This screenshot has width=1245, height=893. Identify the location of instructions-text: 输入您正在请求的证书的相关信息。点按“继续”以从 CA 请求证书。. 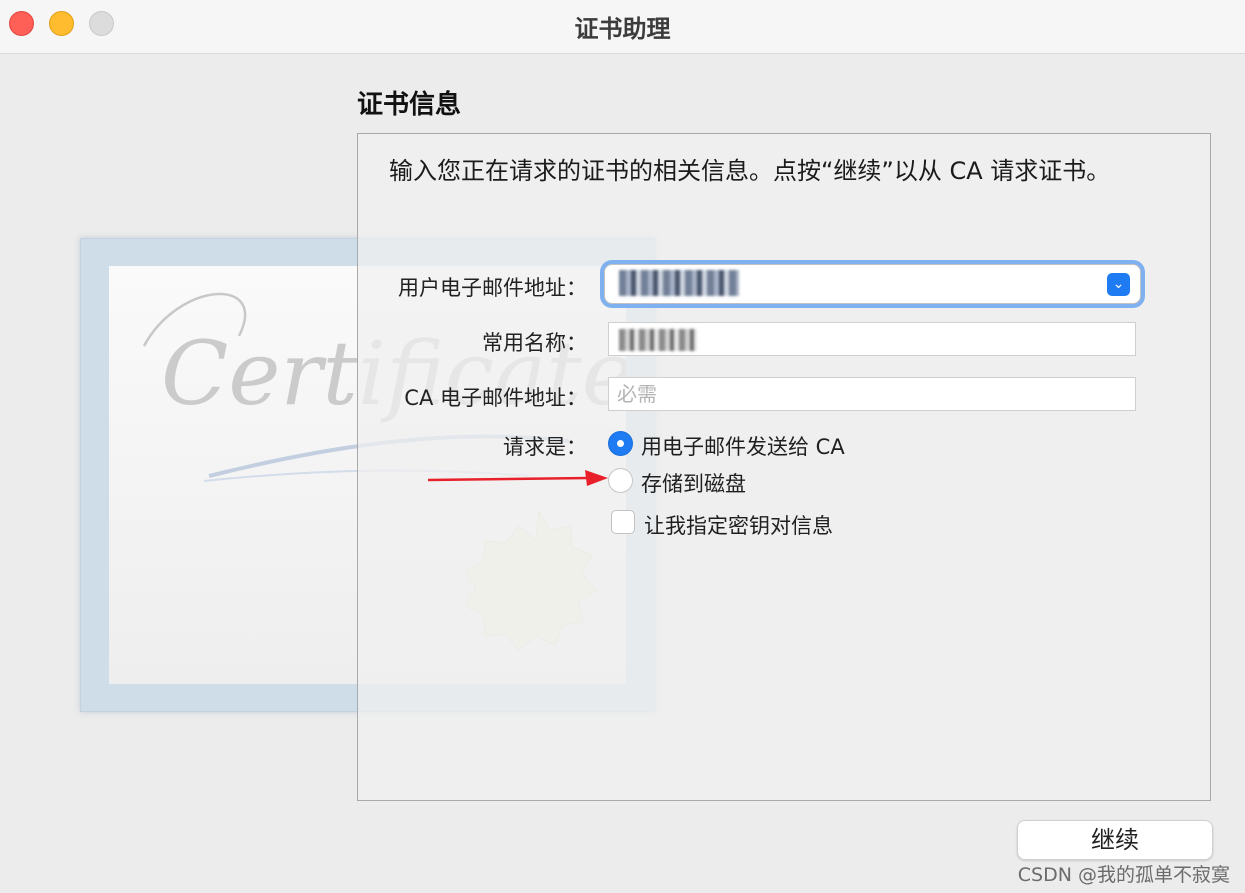
(750, 171).